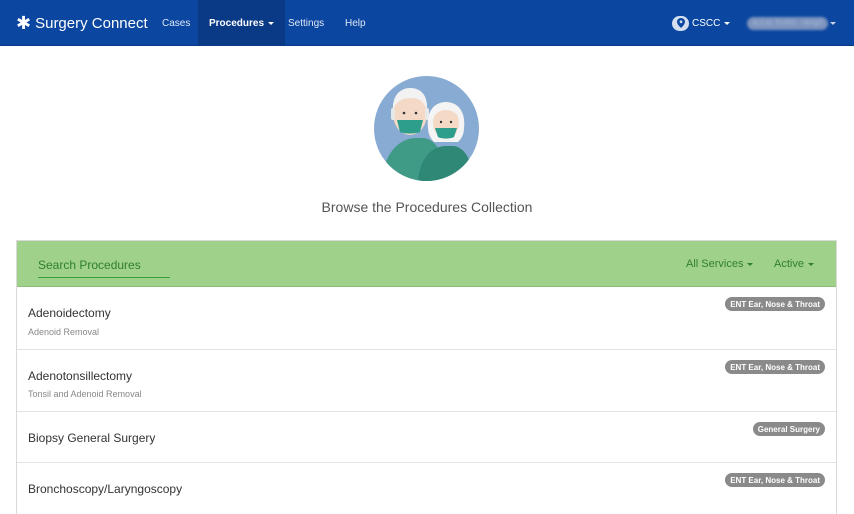  Describe the element at coordinates (80, 376) in the screenshot. I see `procedure-name: Adenotonsillectomy` at that location.